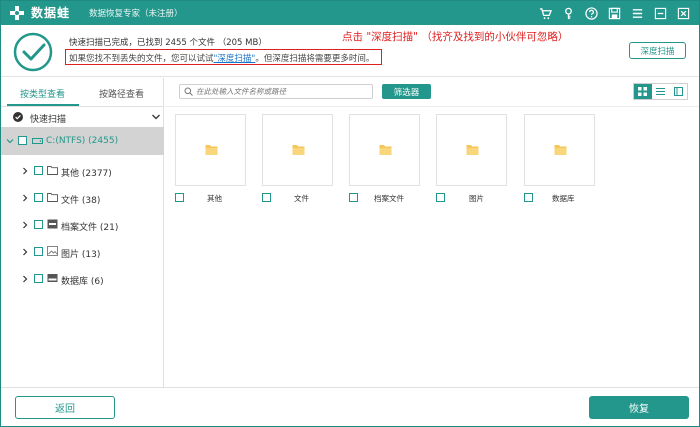 The image size is (700, 427). I want to click on hint-prefix: 如果您找不到丢失的文件，您可以试试, so click(141, 59).